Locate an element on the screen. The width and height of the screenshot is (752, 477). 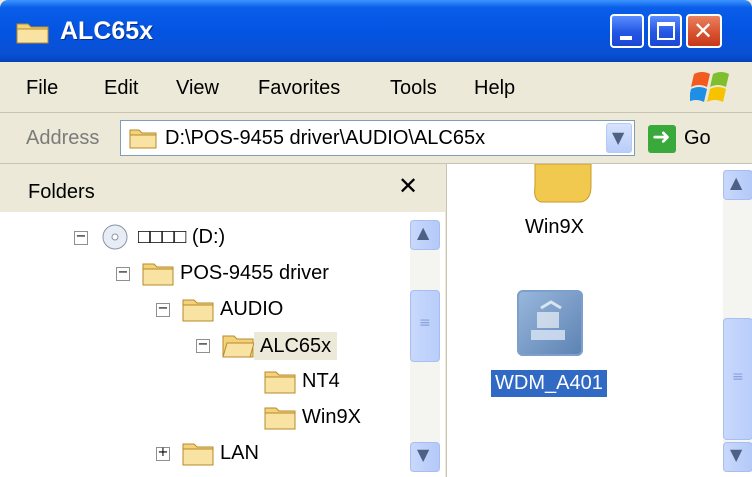
menu-bar: File Edit View Favorites Tools Help is located at coordinates (376, 87).